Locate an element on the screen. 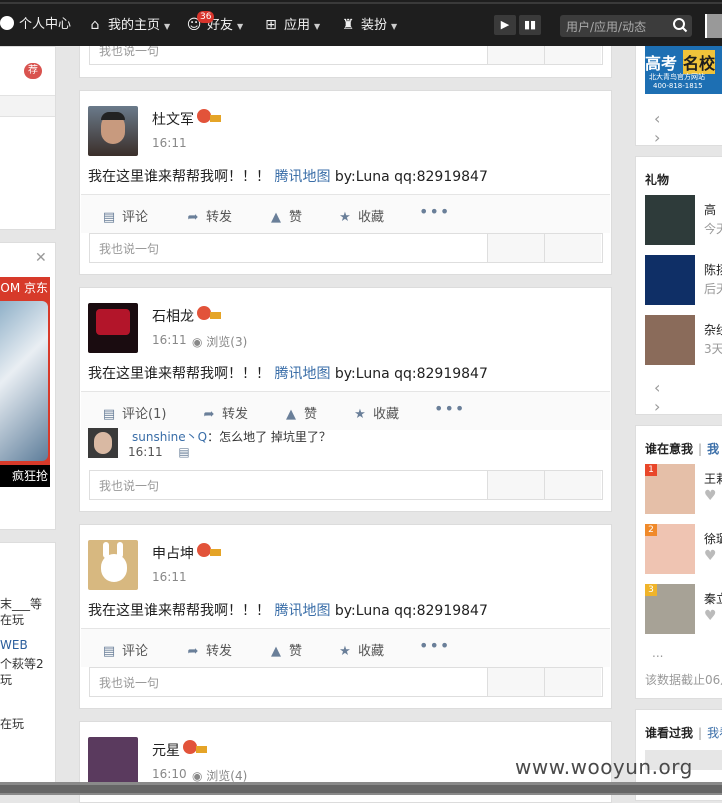 The width and height of the screenshot is (722, 803). who-cares-title: 谁在意我 | 我 is located at coordinates (682, 448).